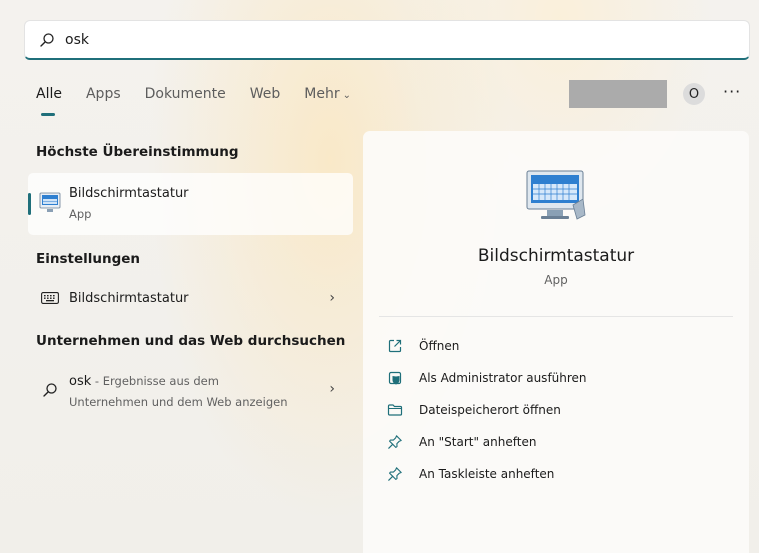 The width and height of the screenshot is (759, 553). What do you see at coordinates (732, 91) in the screenshot?
I see `more-options-button: ···` at bounding box center [732, 91].